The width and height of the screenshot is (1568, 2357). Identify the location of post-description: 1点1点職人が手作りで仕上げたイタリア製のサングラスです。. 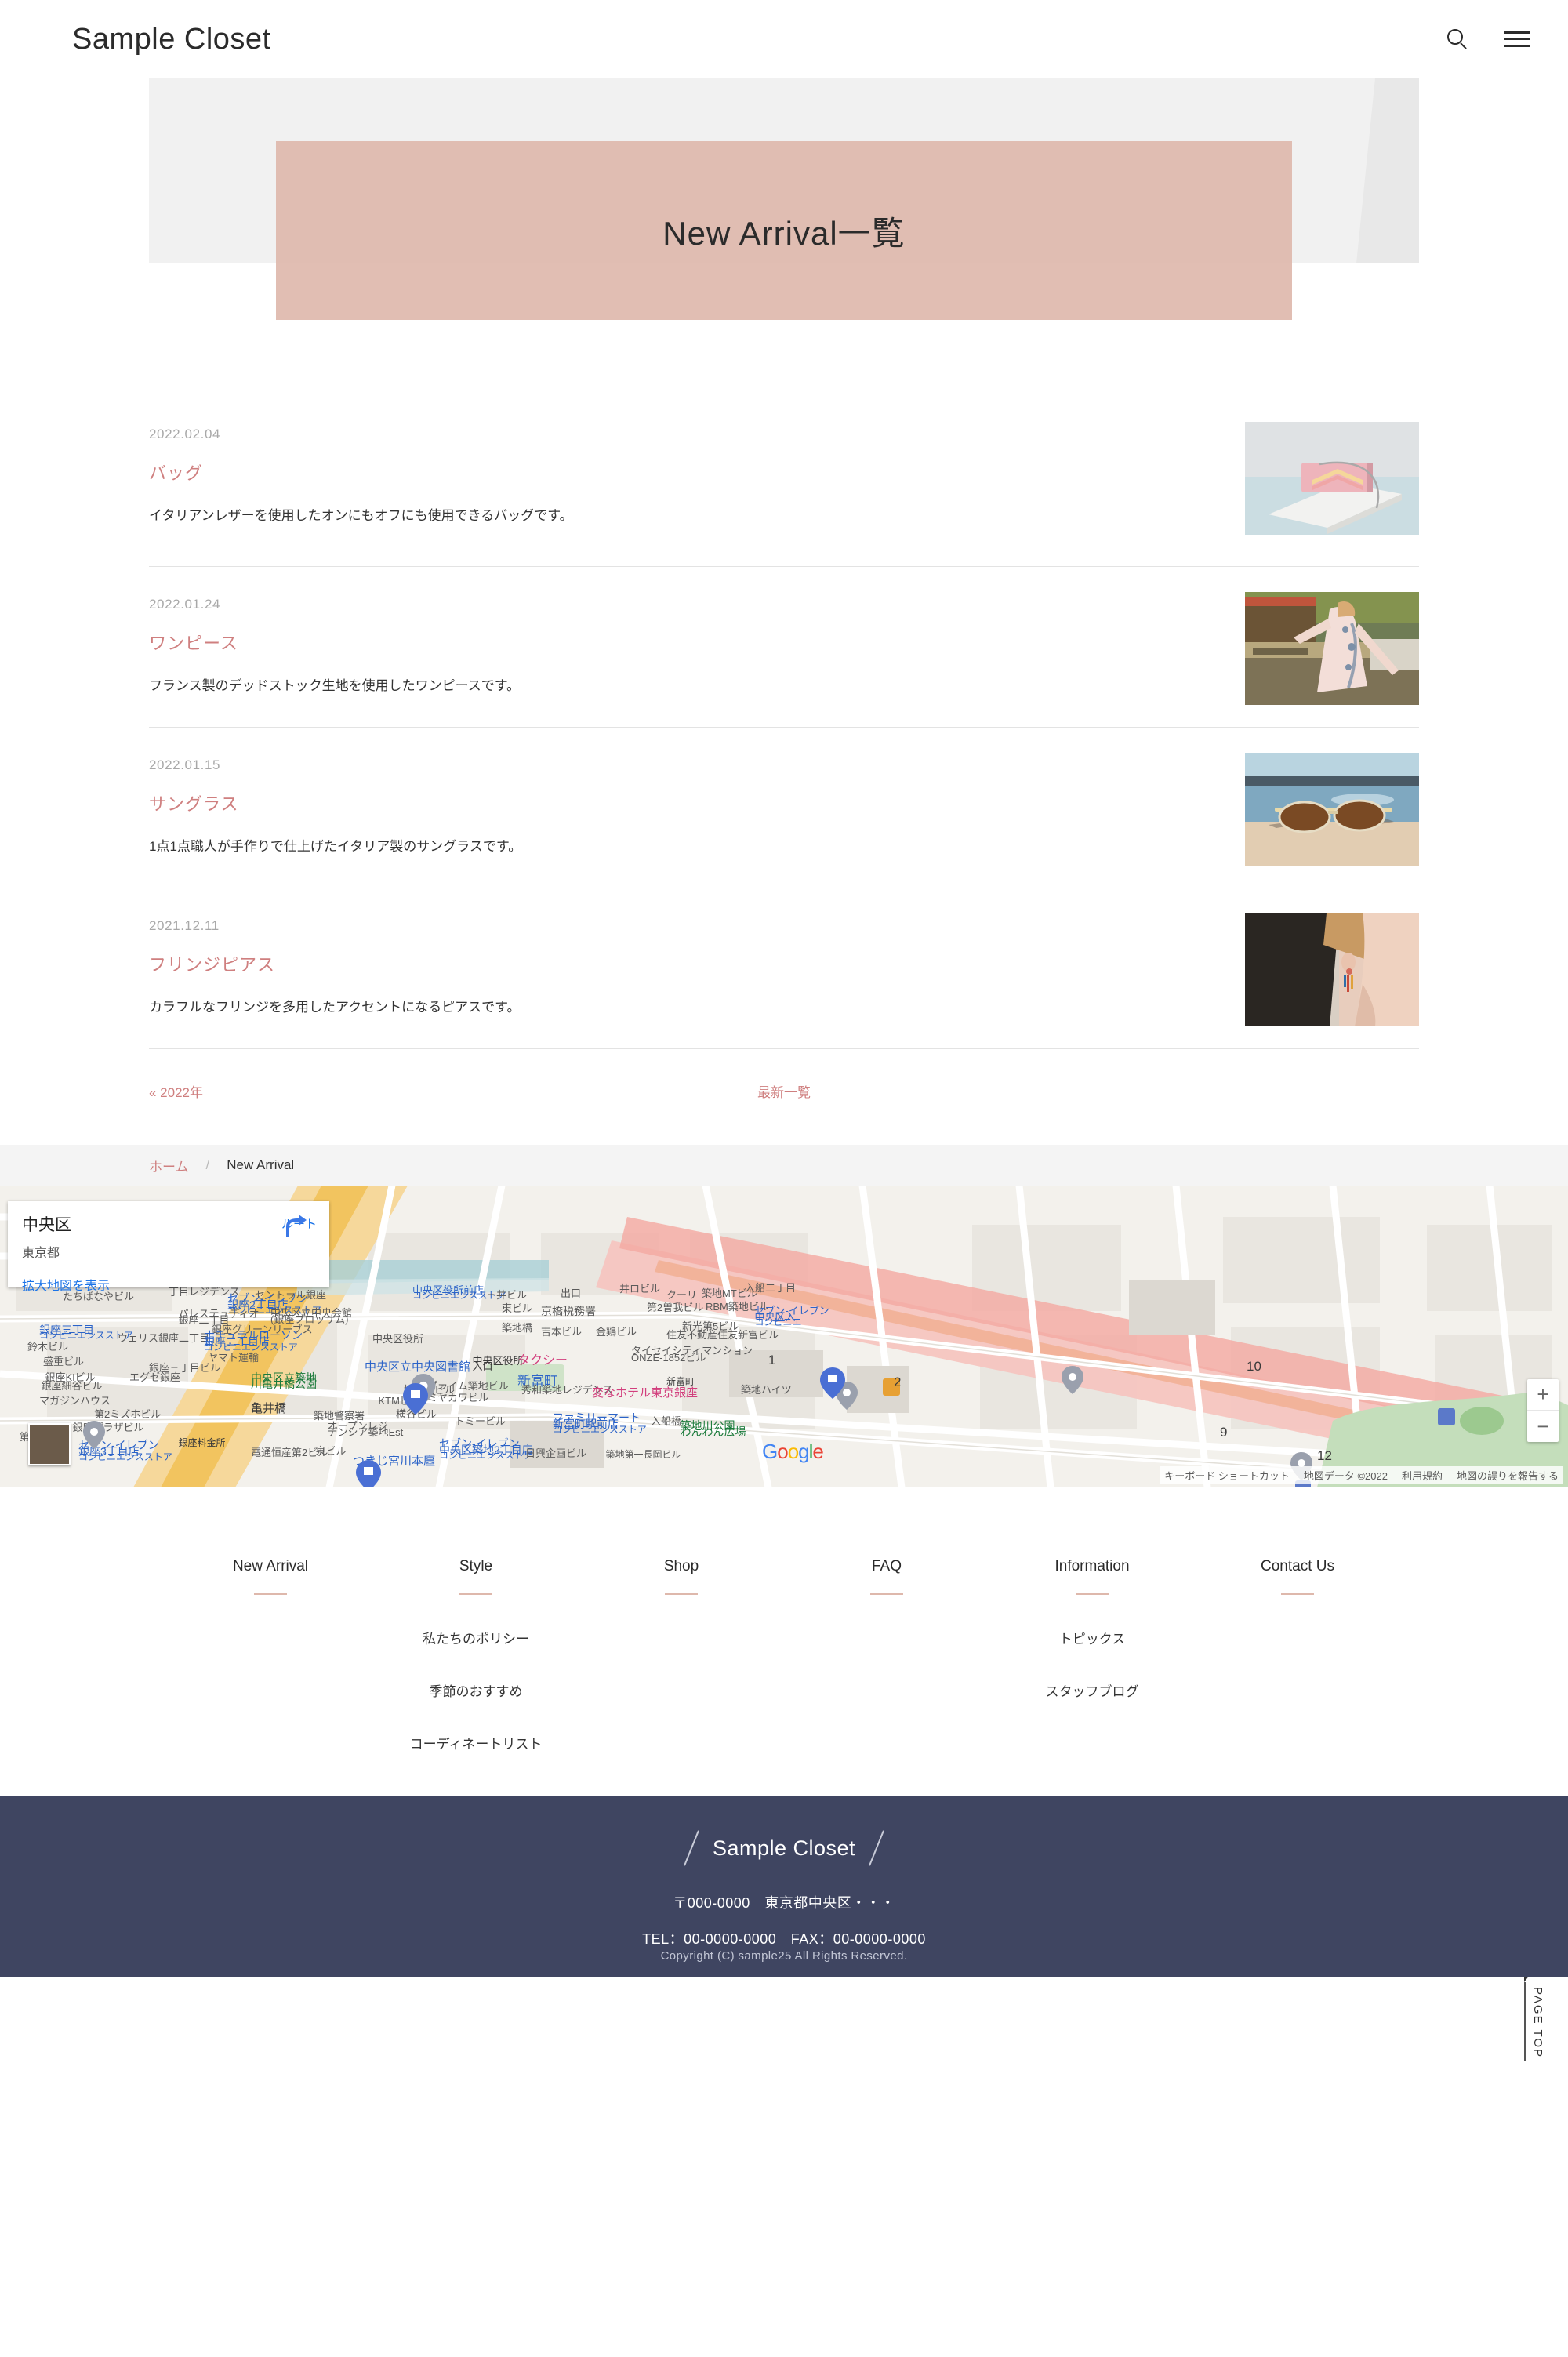
(335, 846).